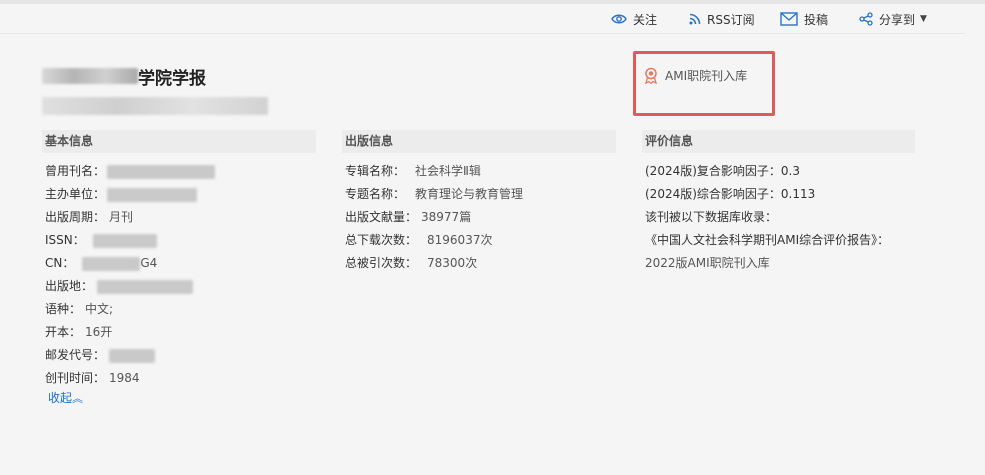 This screenshot has width=985, height=475. What do you see at coordinates (63, 309) in the screenshot?
I see `language-label: 语种：` at bounding box center [63, 309].